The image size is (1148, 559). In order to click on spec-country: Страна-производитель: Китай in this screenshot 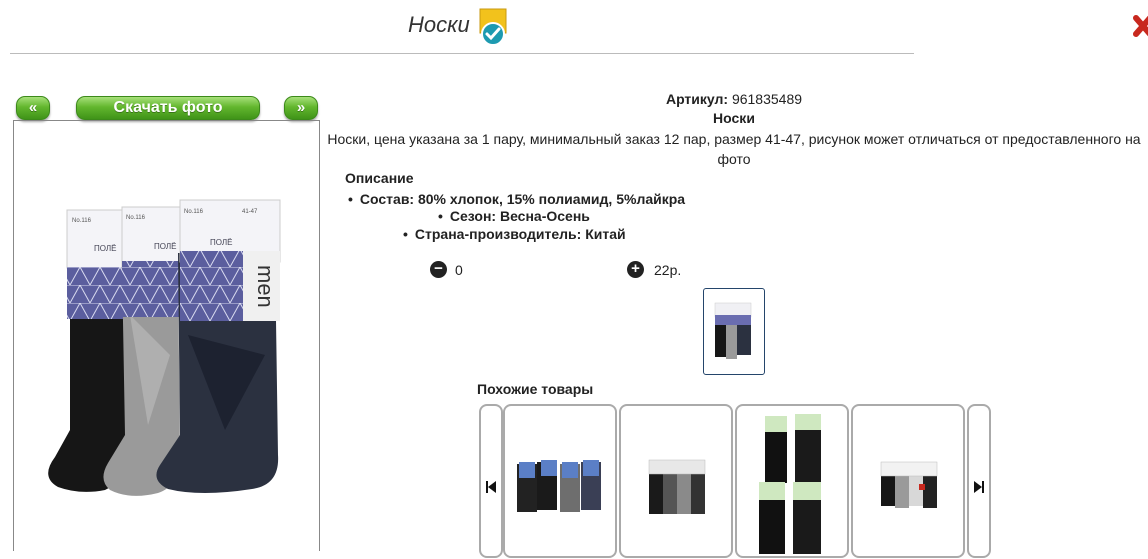, I will do `click(514, 234)`.